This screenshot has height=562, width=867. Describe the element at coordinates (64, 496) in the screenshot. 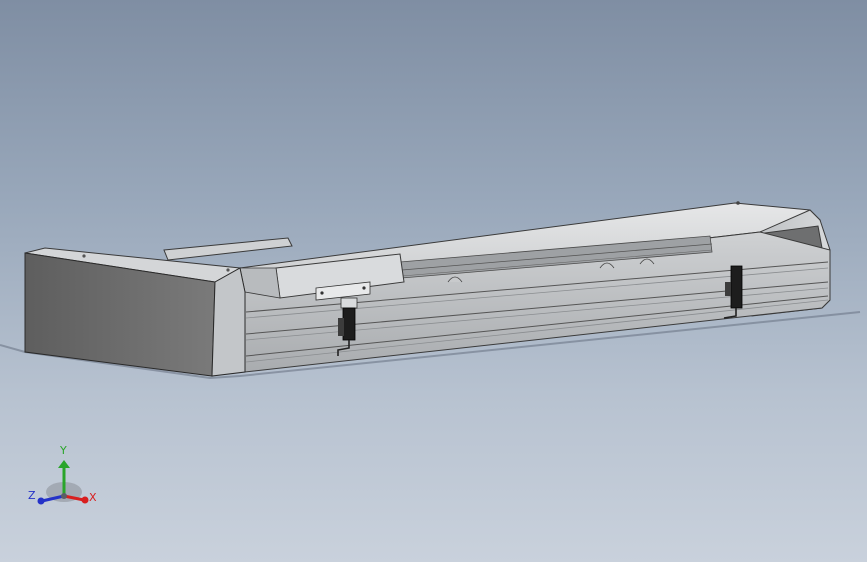

I see `triad-origin` at that location.